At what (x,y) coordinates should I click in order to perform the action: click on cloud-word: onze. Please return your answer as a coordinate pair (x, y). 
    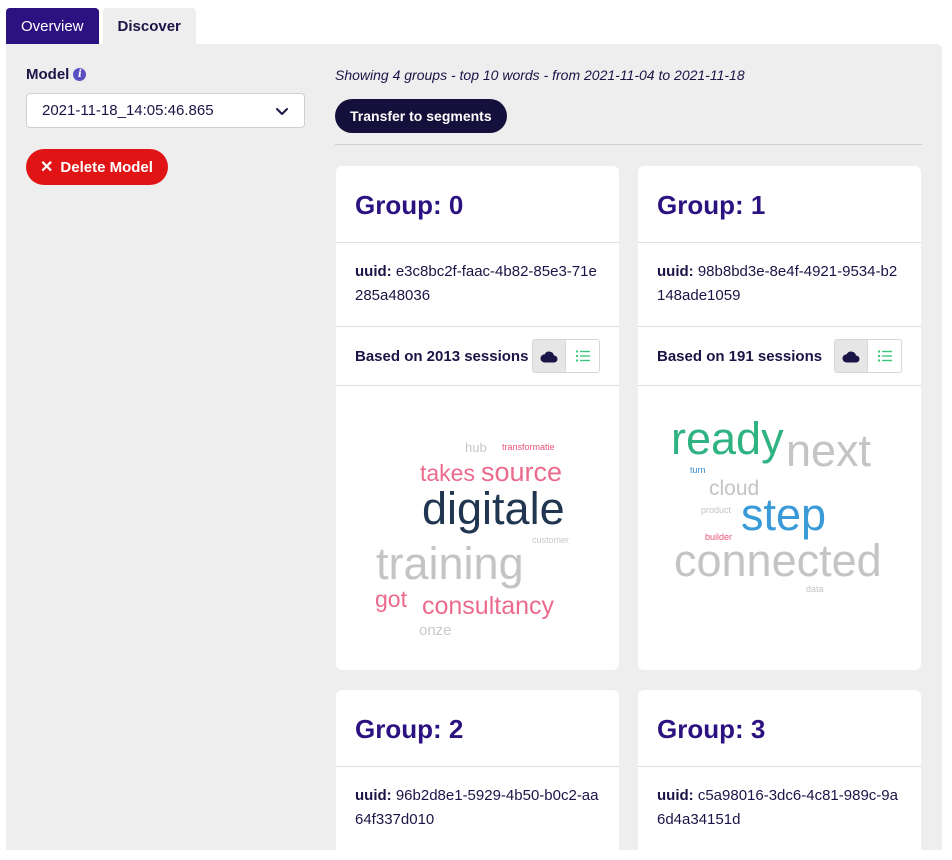
    Looking at the image, I should click on (435, 630).